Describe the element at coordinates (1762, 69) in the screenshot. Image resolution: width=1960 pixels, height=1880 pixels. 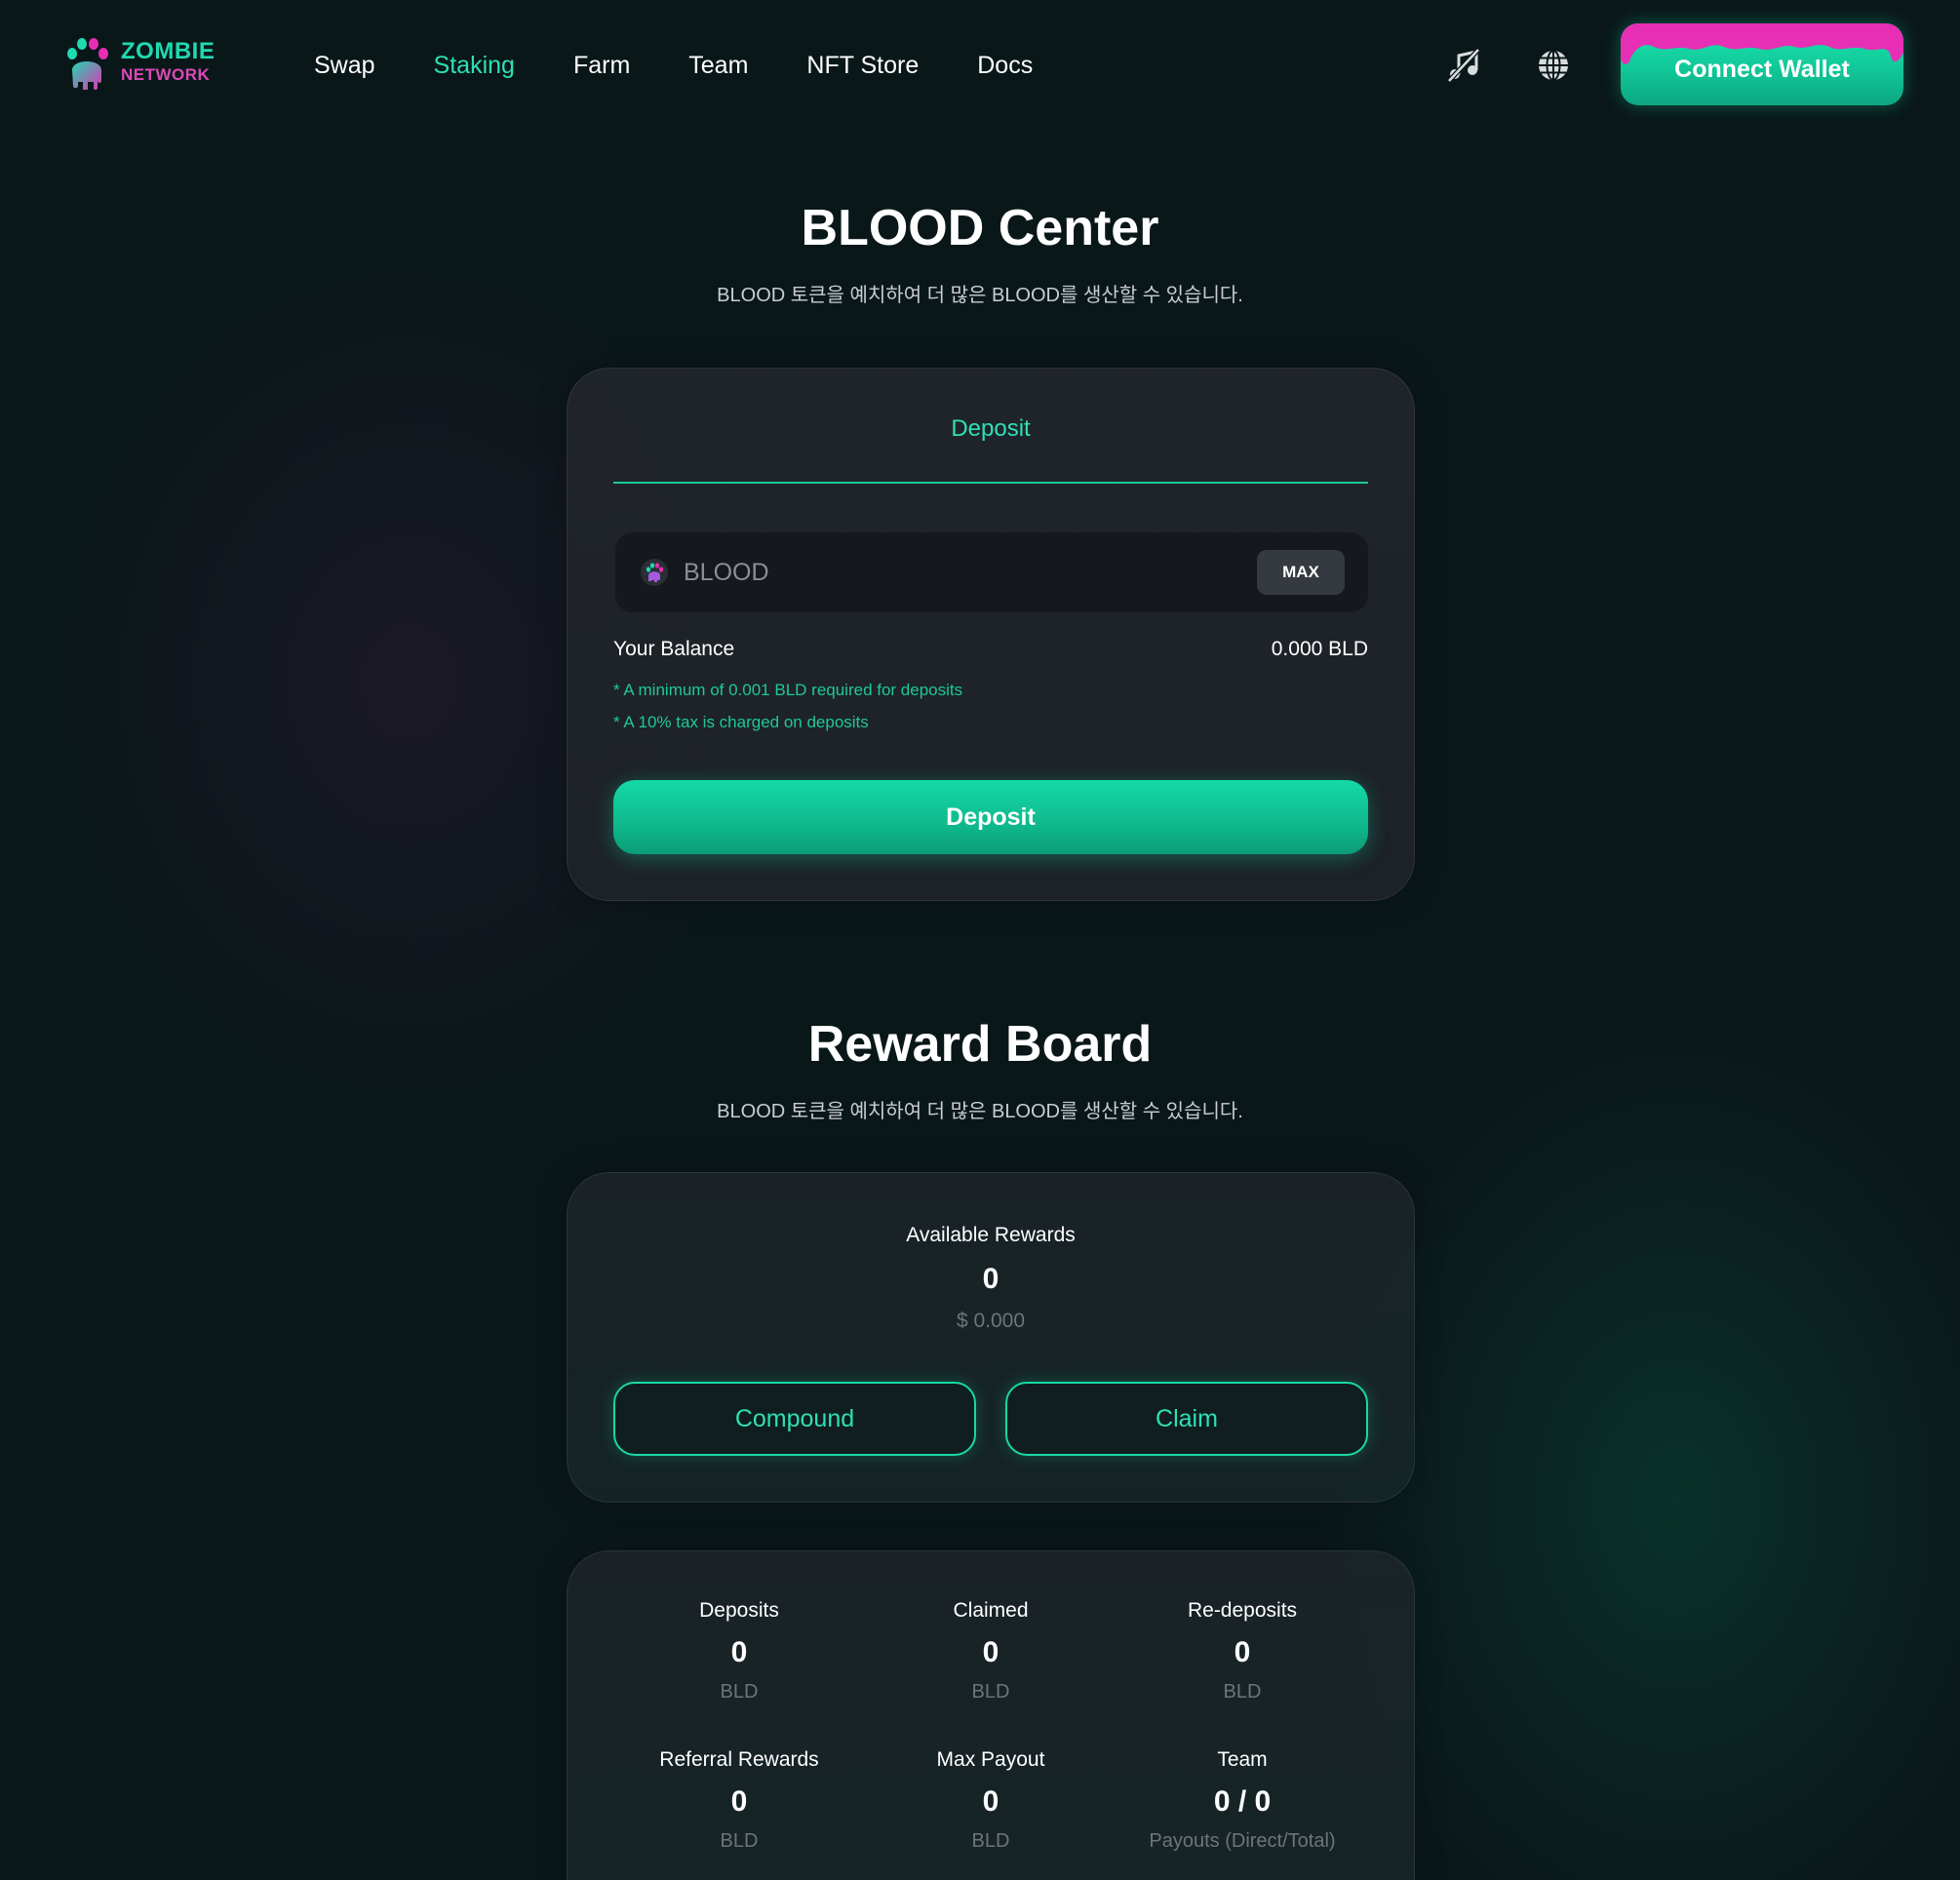
I see `connect-wallet-label: Connect Wallet` at that location.